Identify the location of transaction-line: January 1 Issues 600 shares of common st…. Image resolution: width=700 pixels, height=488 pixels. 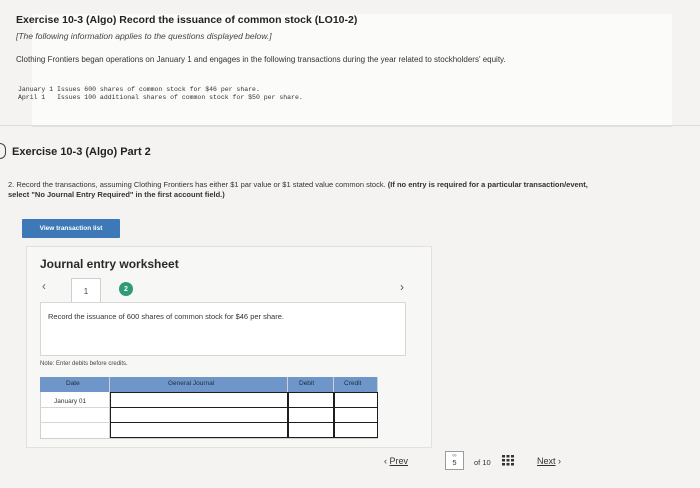
(139, 89).